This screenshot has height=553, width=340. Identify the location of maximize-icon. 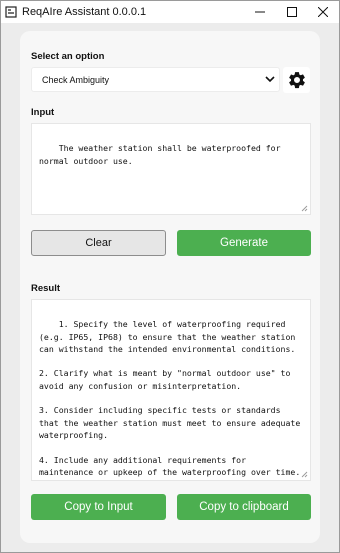
(292, 12).